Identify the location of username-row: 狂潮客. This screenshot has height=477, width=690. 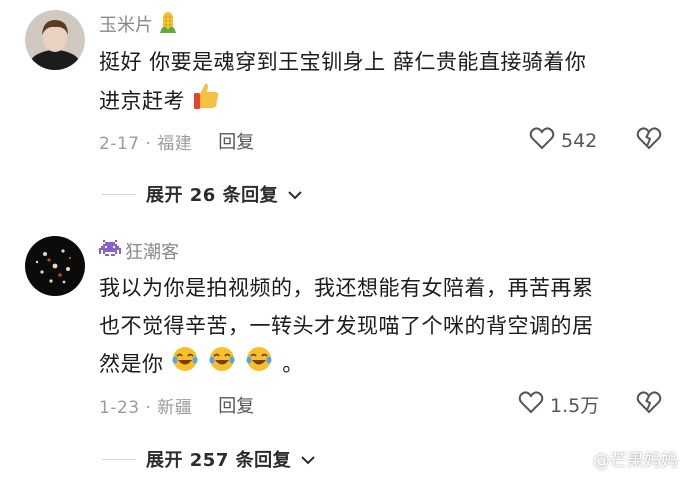
(139, 251).